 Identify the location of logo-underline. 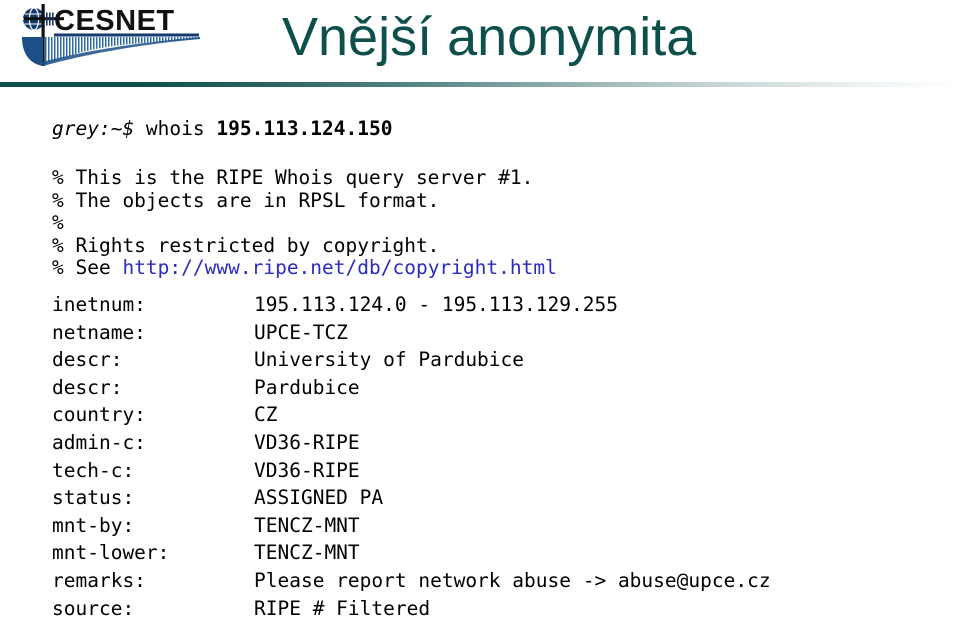
(126, 35).